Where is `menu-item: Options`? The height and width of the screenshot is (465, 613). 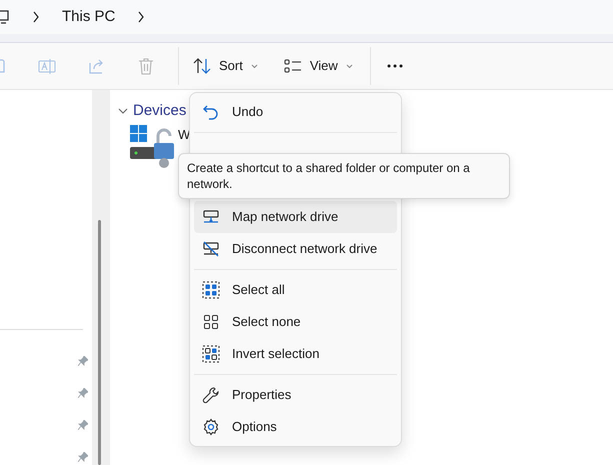 menu-item: Options is located at coordinates (295, 427).